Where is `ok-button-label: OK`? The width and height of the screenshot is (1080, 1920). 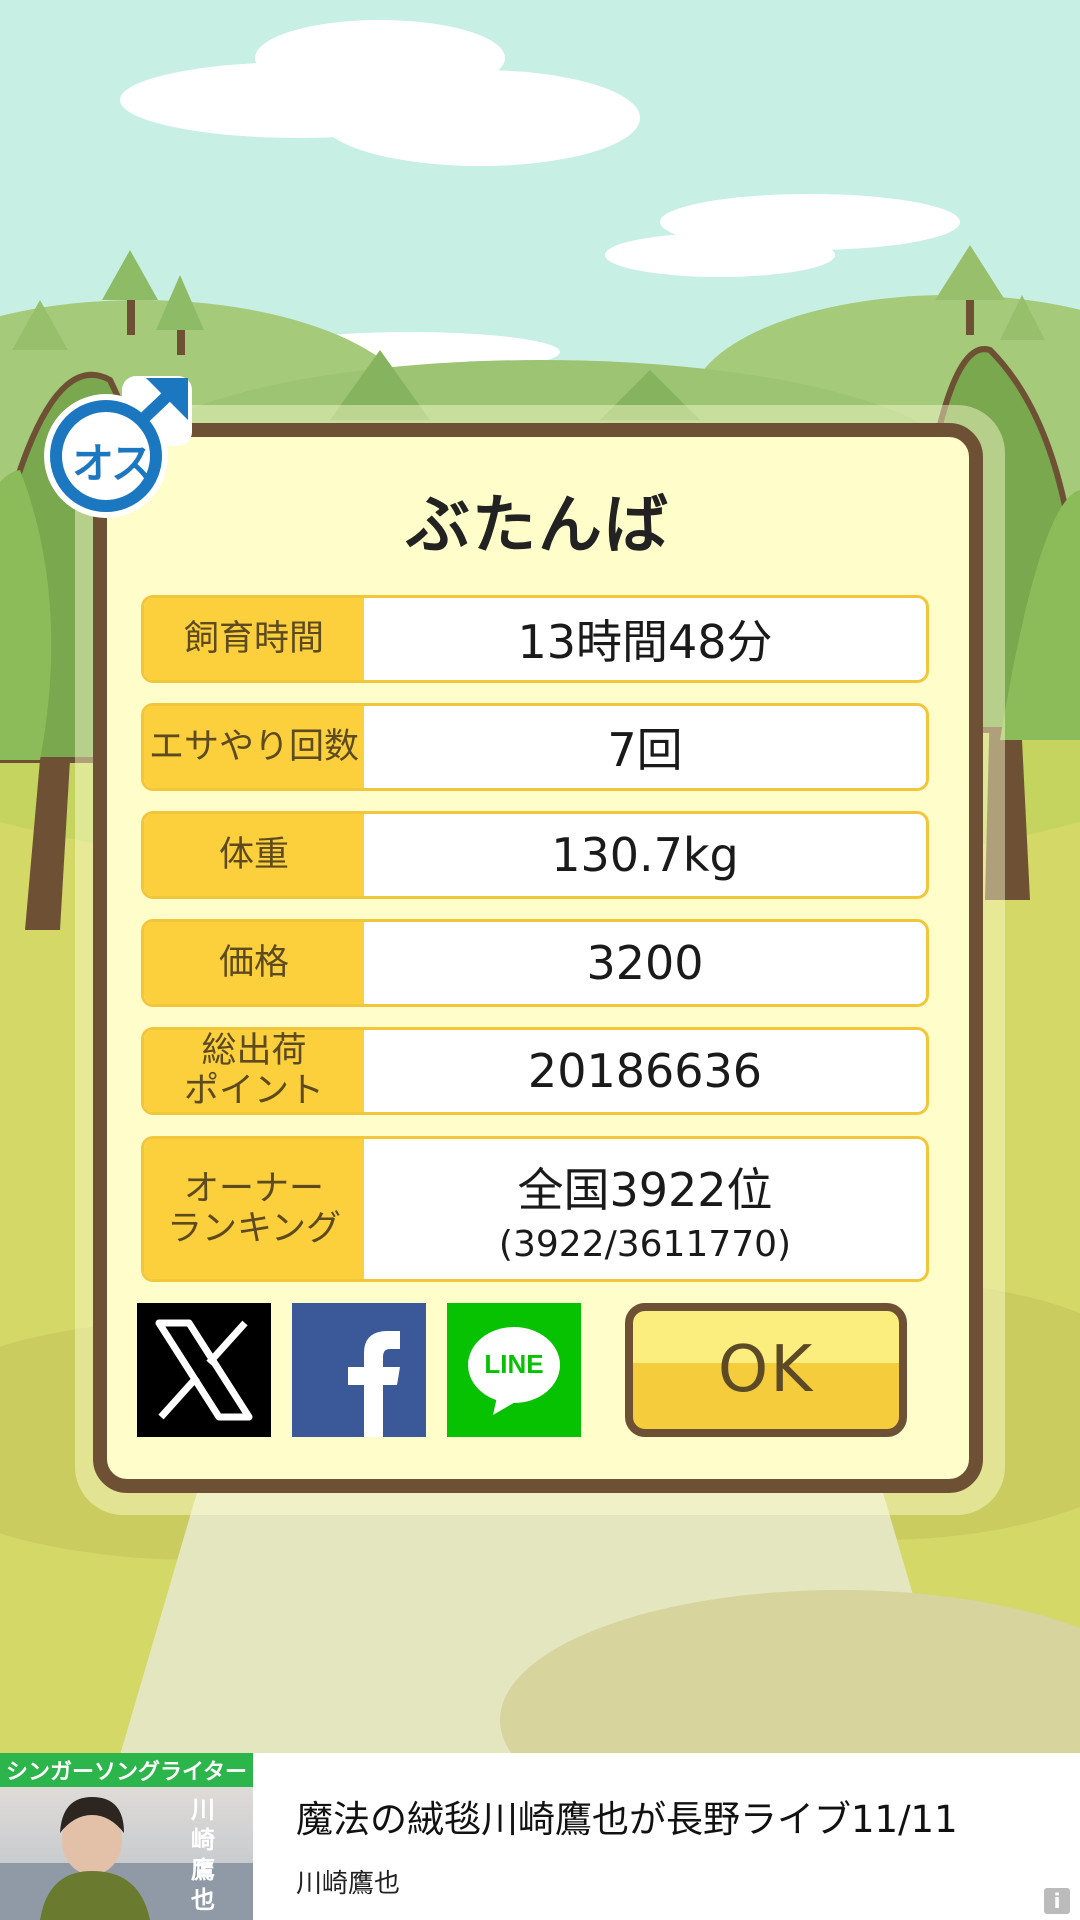
ok-button-label: OK is located at coordinates (766, 1370).